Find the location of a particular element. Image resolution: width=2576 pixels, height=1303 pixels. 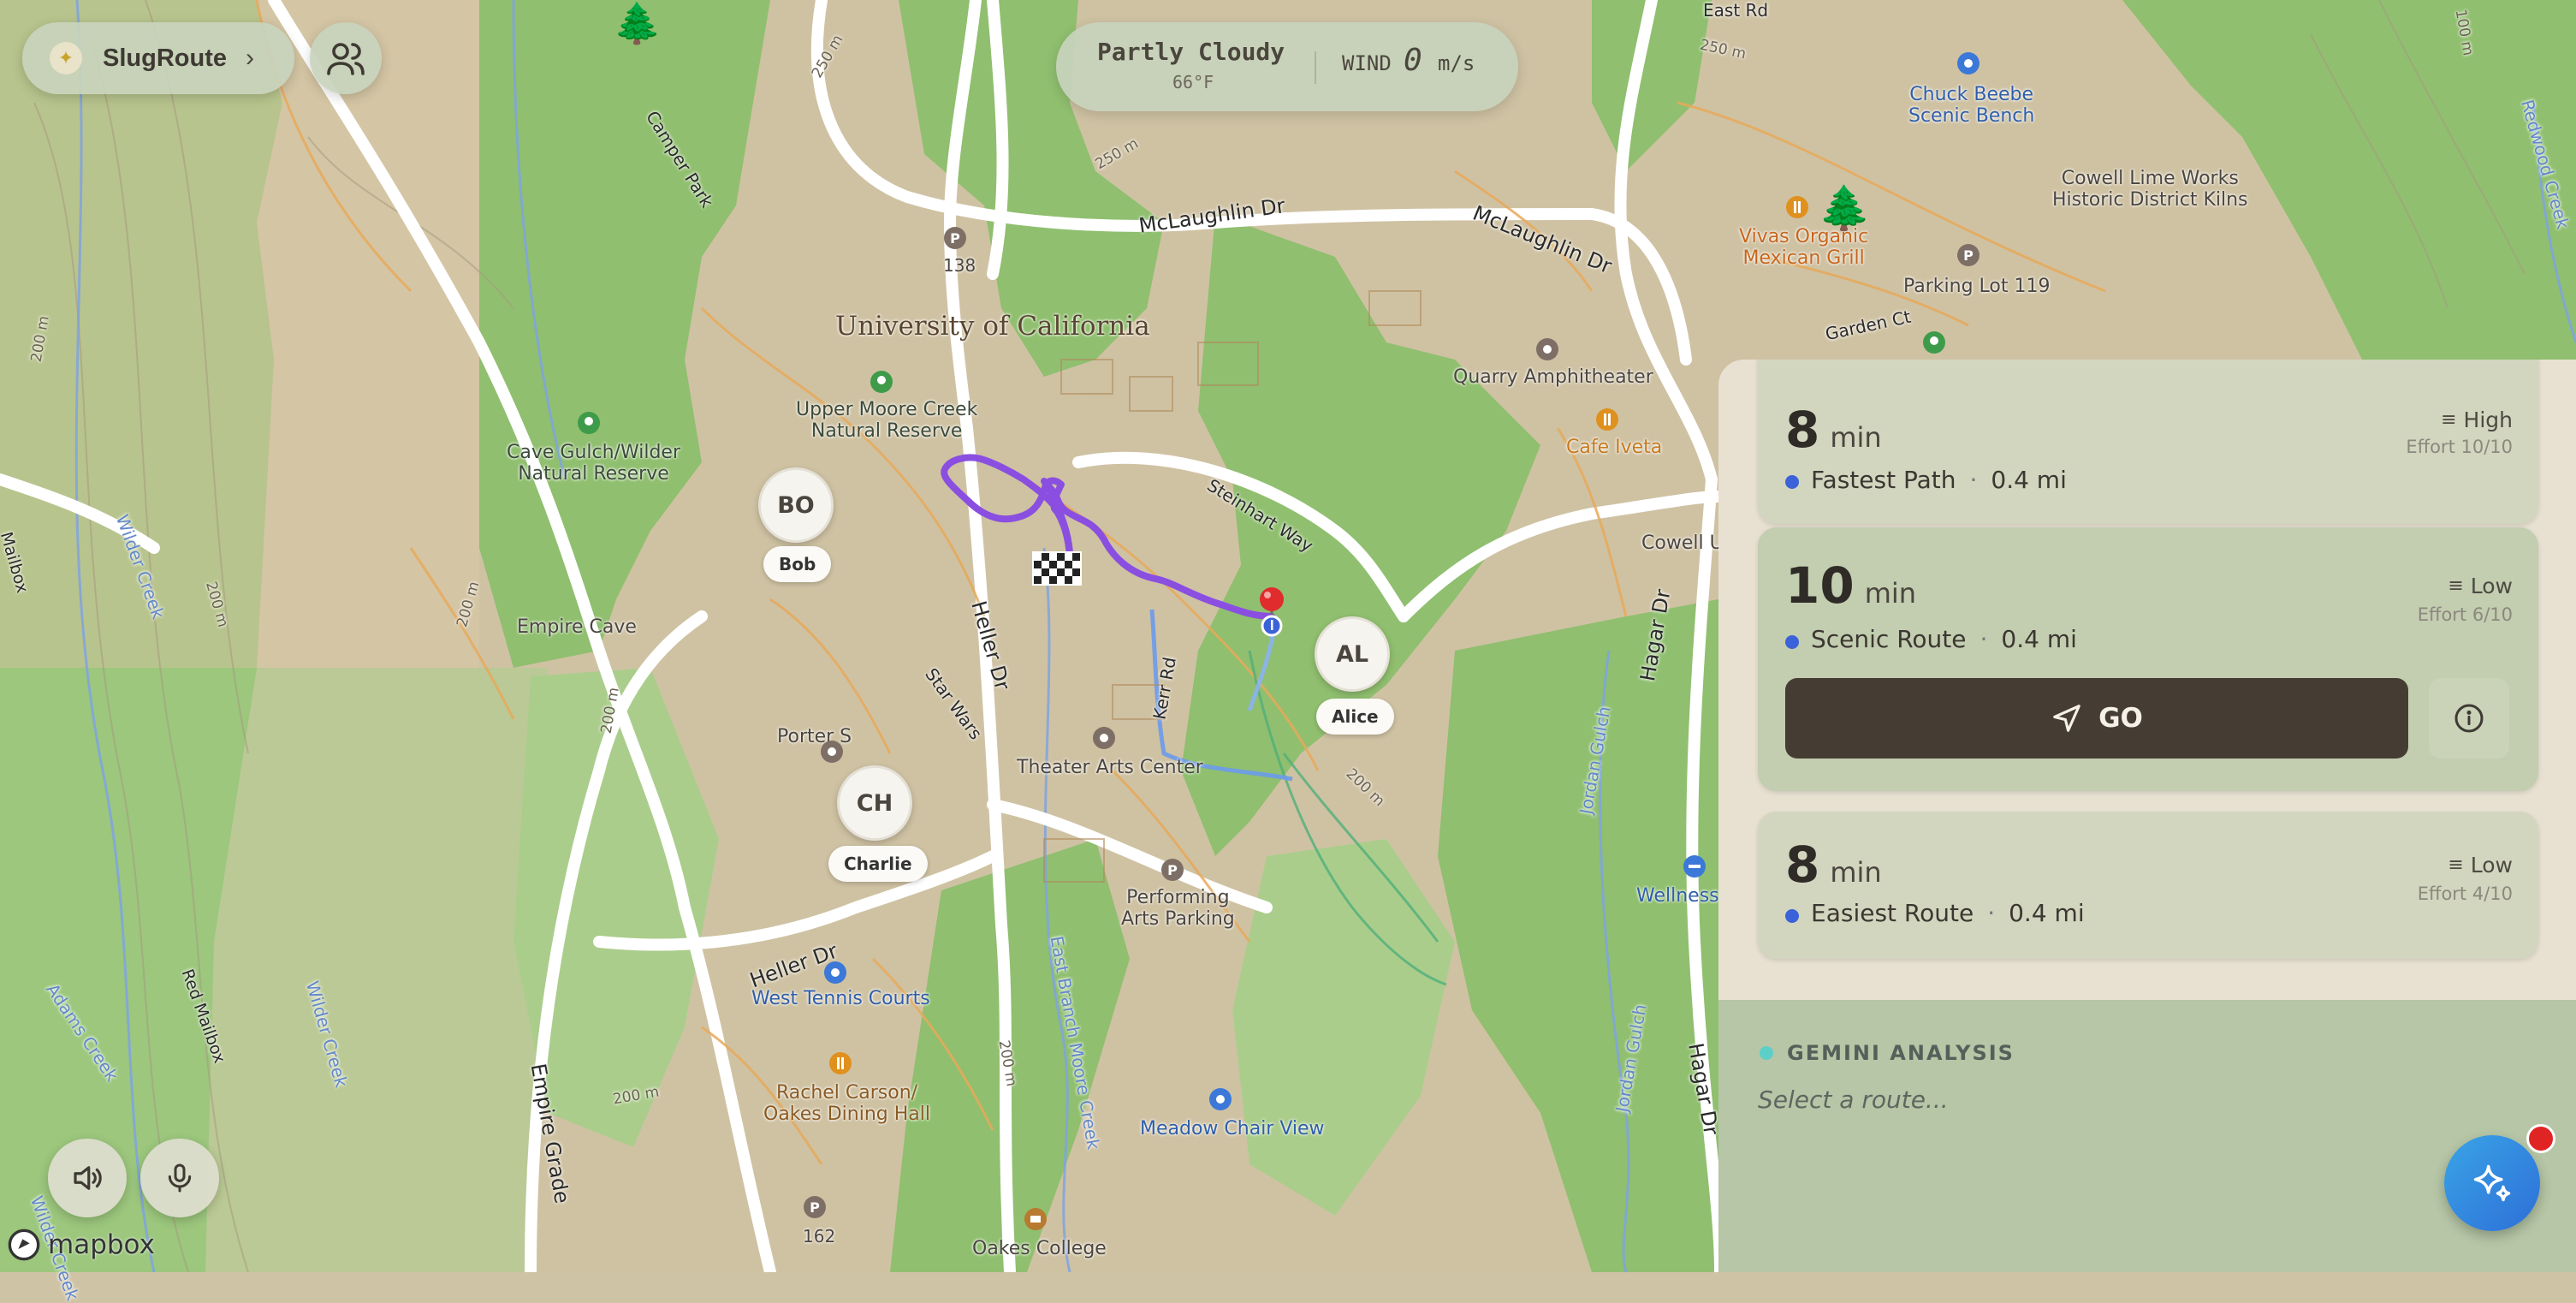

mapbox-text: mapbox is located at coordinates (101, 1244).